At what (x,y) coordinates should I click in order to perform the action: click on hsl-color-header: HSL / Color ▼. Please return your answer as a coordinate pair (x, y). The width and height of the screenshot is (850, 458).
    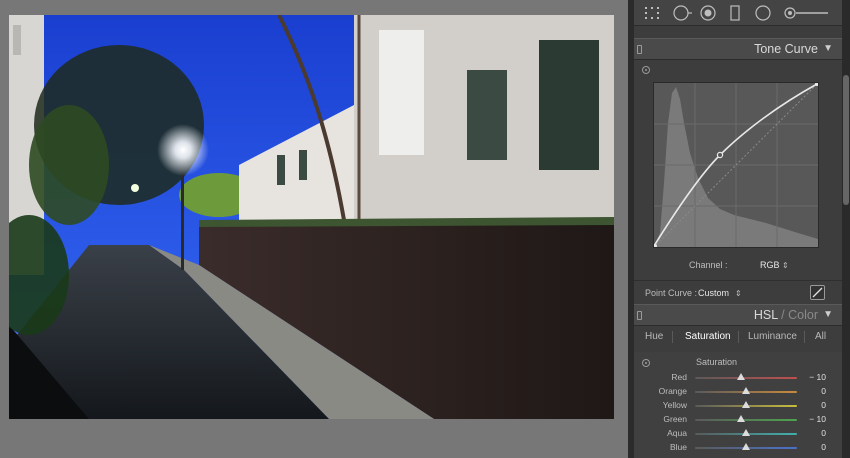
    Looking at the image, I should click on (738, 315).